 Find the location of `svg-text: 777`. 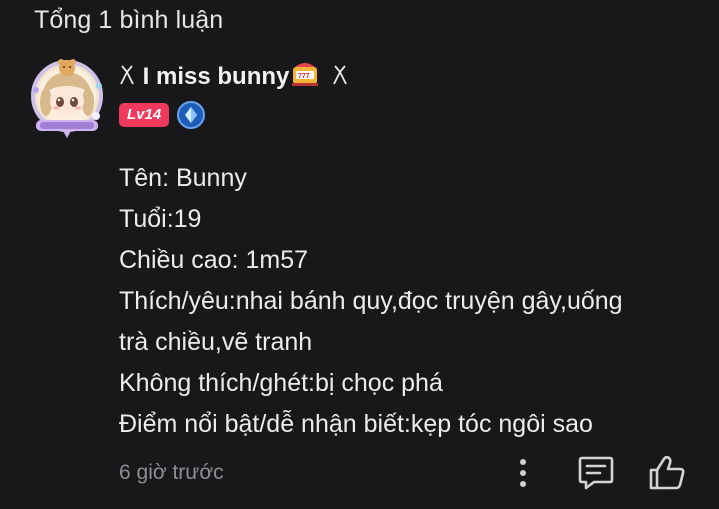

svg-text: 777 is located at coordinates (304, 76).